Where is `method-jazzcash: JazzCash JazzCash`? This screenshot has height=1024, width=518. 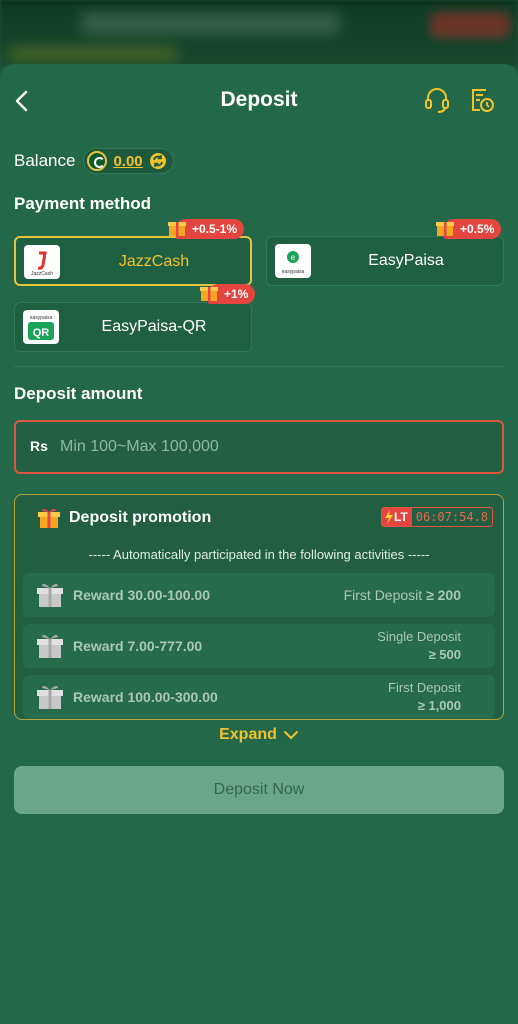
method-jazzcash: JazzCash JazzCash is located at coordinates (133, 261).